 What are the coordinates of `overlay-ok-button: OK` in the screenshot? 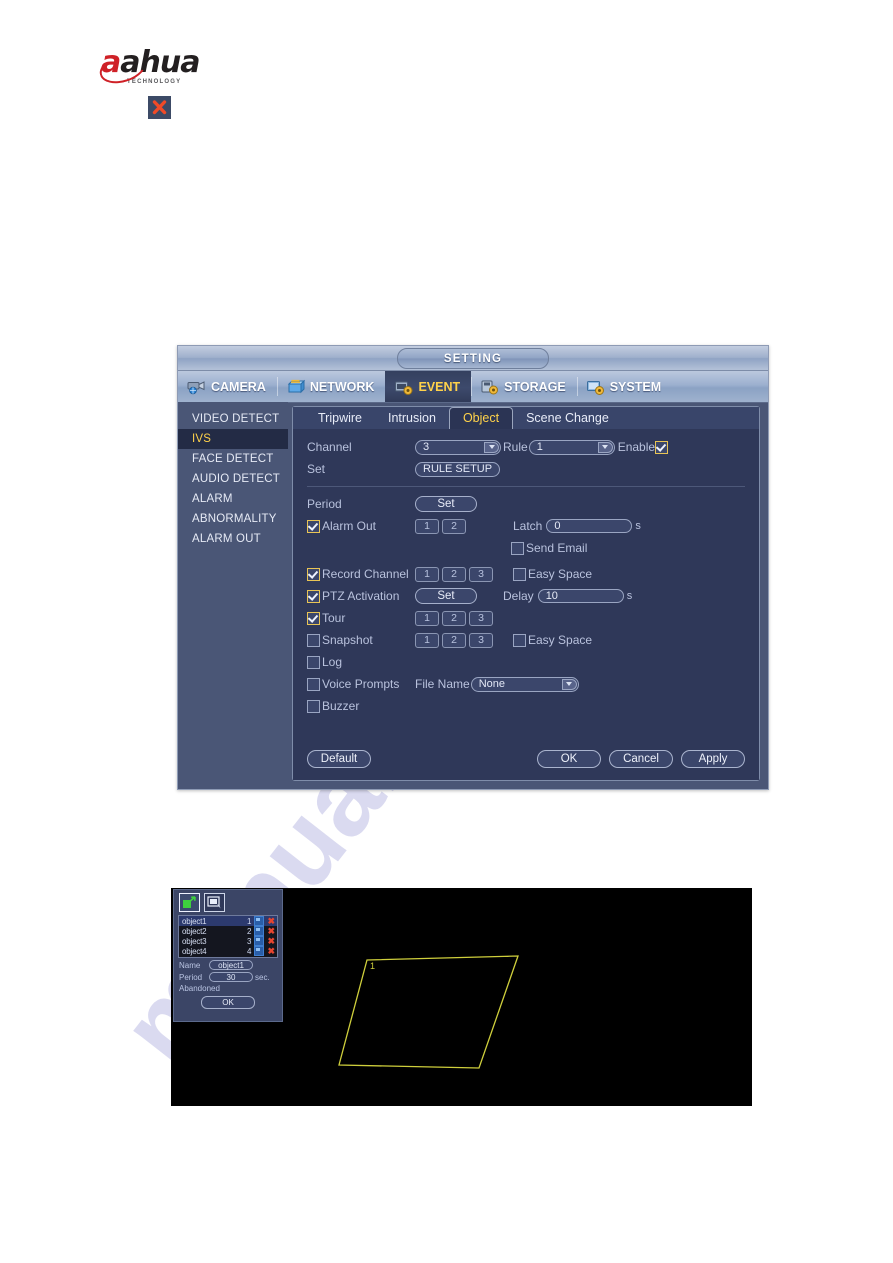 It's located at (228, 1002).